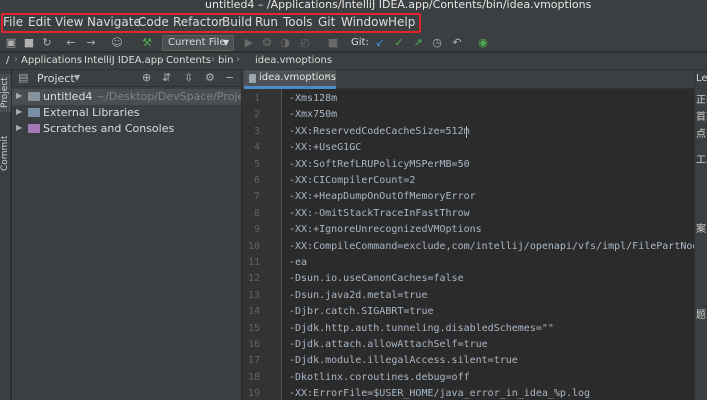 This screenshot has height=400, width=707. I want to click on run-config-select: Current File ▼, so click(198, 43).